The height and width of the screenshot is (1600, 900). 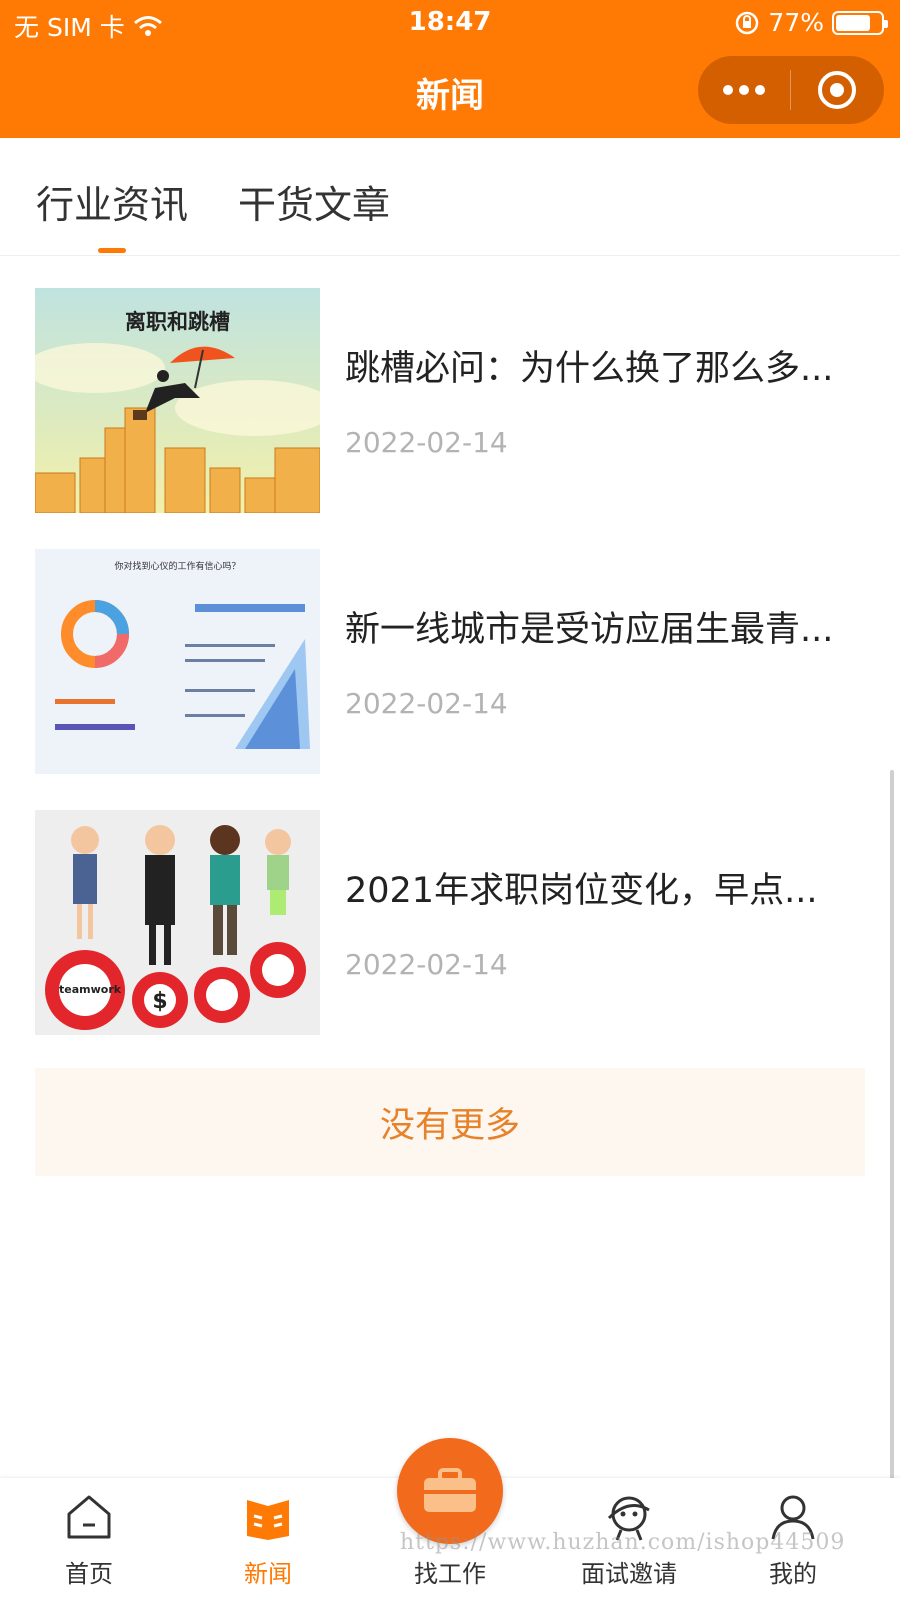 I want to click on tabbar-news: 新闻, so click(x=268, y=1539).